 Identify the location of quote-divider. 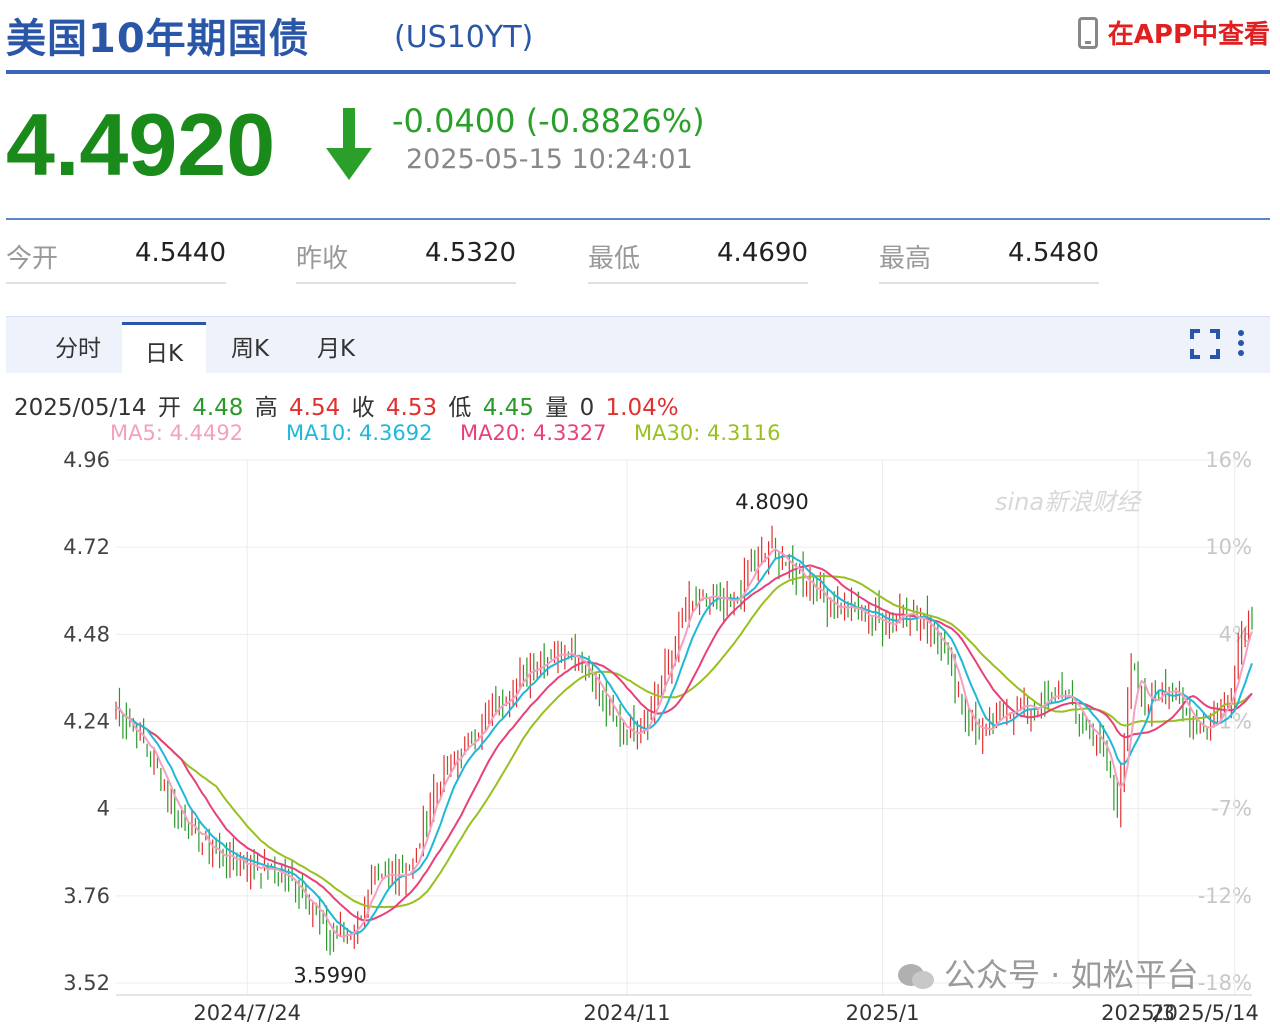
(638, 219).